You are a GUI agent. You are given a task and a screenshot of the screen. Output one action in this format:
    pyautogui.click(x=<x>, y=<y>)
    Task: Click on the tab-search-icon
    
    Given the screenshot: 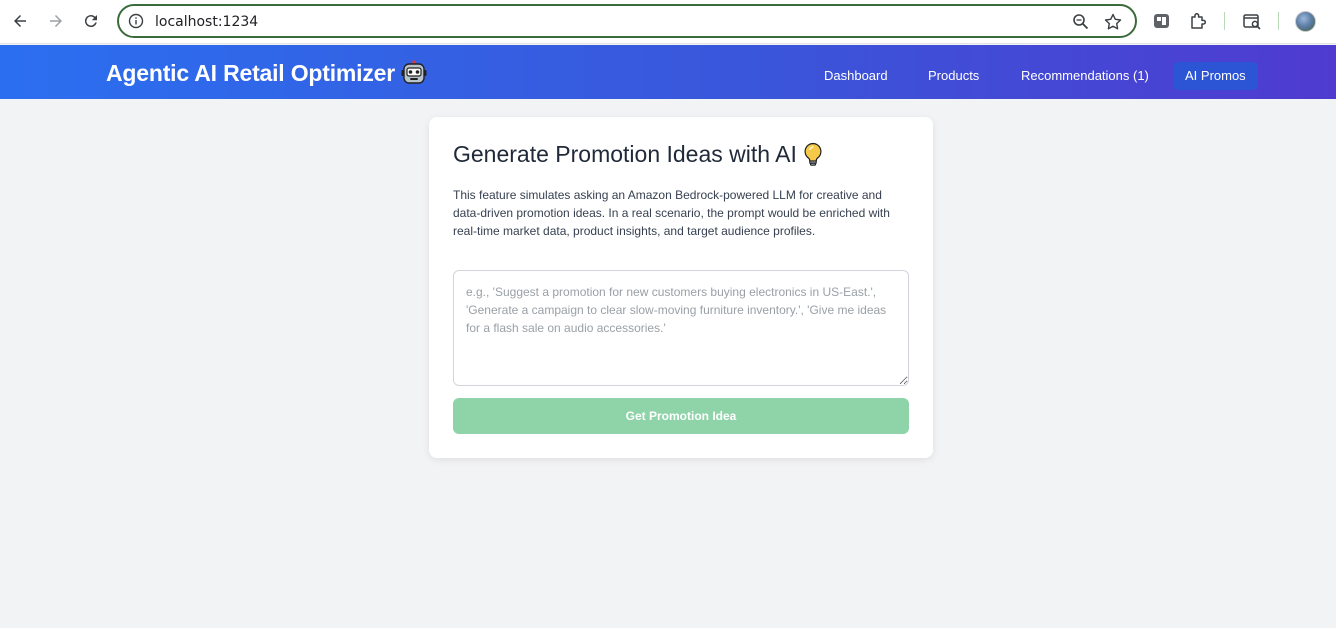 What is the action you would take?
    pyautogui.click(x=1252, y=21)
    